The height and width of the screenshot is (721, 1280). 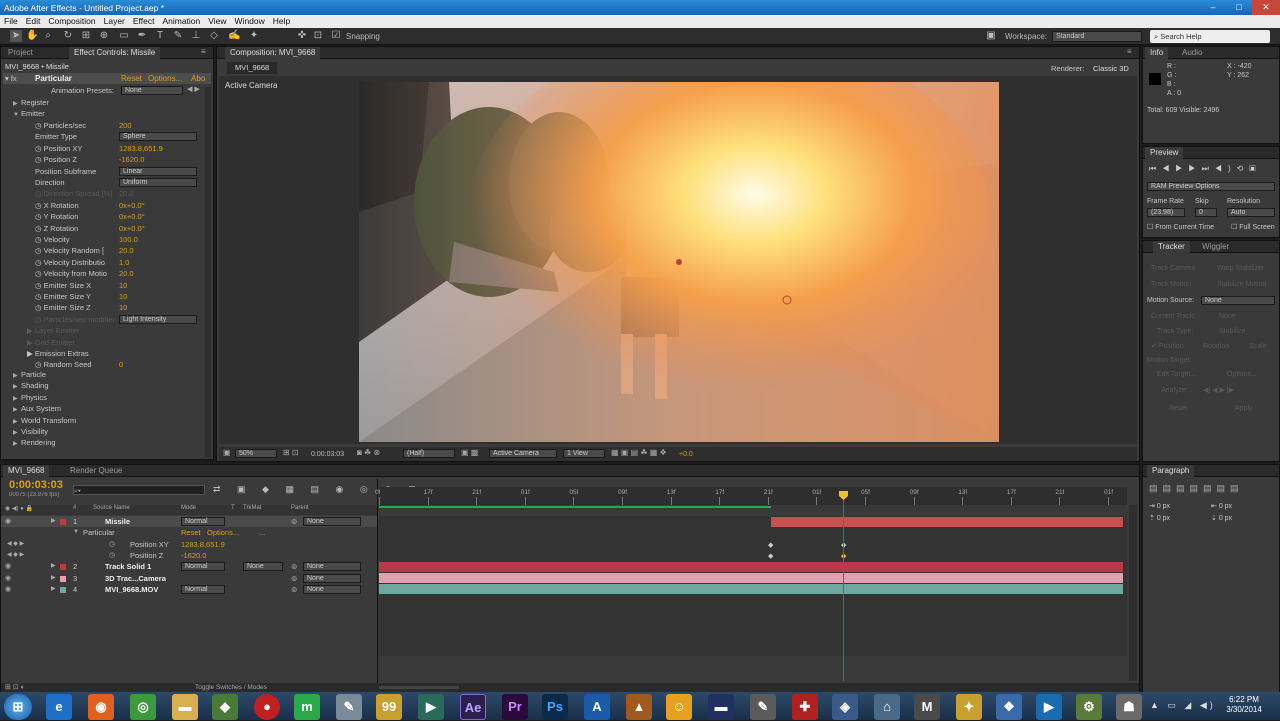 What do you see at coordinates (1240, 268) in the screenshot?
I see `warp-stabilizer-button: Warp Stabilizer` at bounding box center [1240, 268].